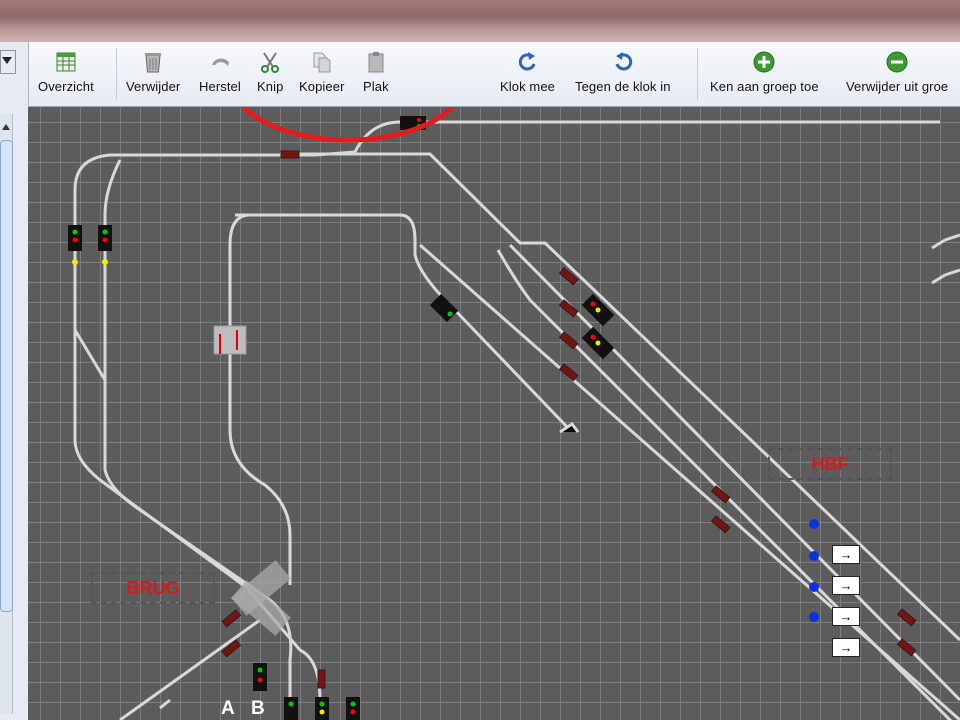 The image size is (960, 720). Describe the element at coordinates (228, 708) in the screenshot. I see `track-label-a: A` at that location.